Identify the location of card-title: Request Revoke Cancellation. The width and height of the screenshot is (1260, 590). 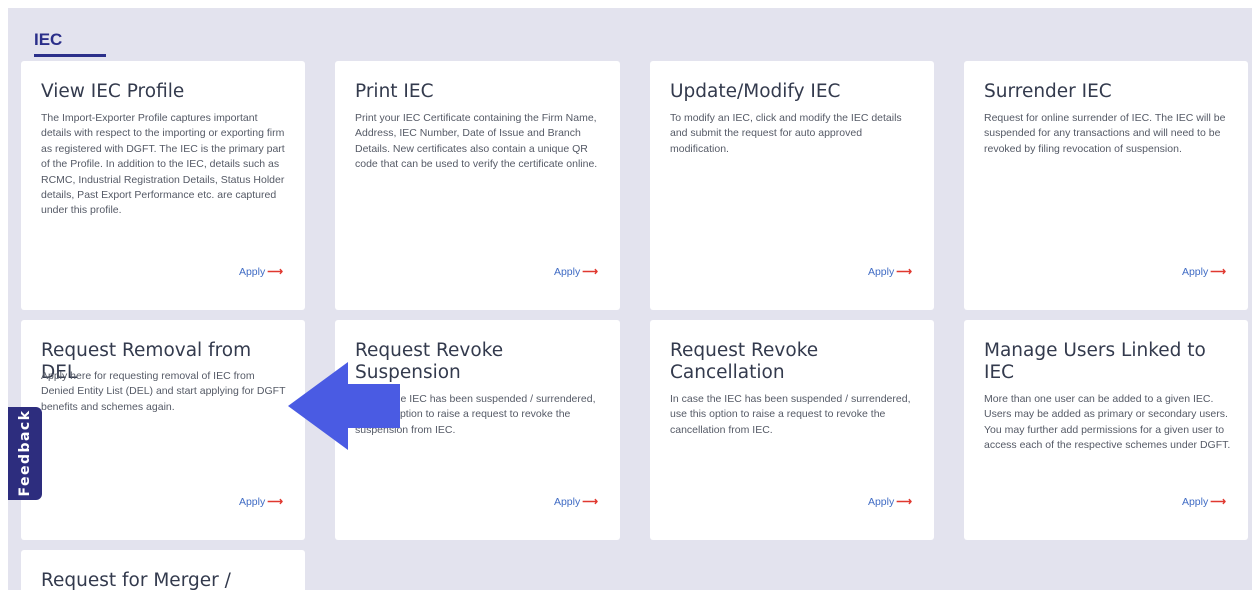
(744, 361).